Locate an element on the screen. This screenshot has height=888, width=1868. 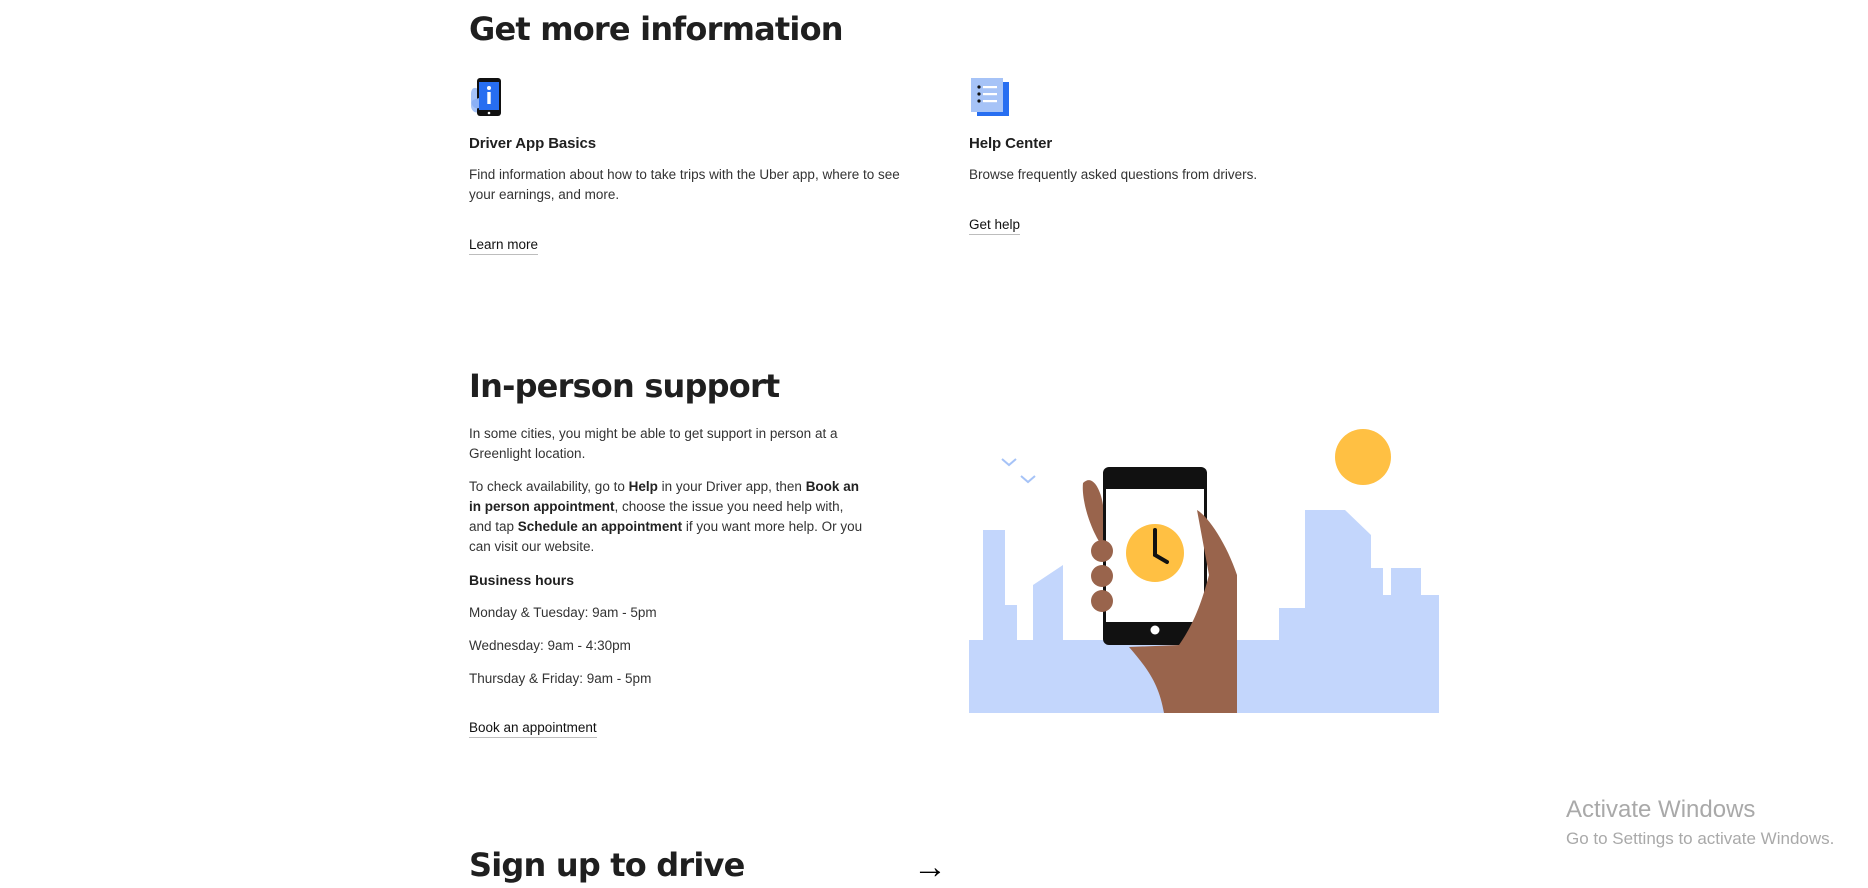
hours-row: Monday & Tuesday: 9am - 5pm is located at coordinates (563, 612).